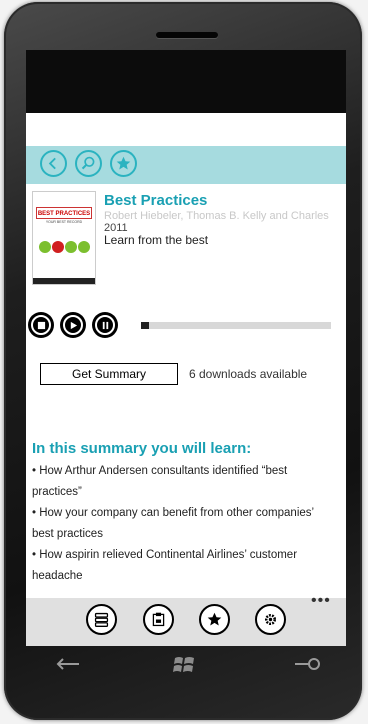 The height and width of the screenshot is (724, 368). Describe the element at coordinates (186, 82) in the screenshot. I see `status-bar-area` at that location.